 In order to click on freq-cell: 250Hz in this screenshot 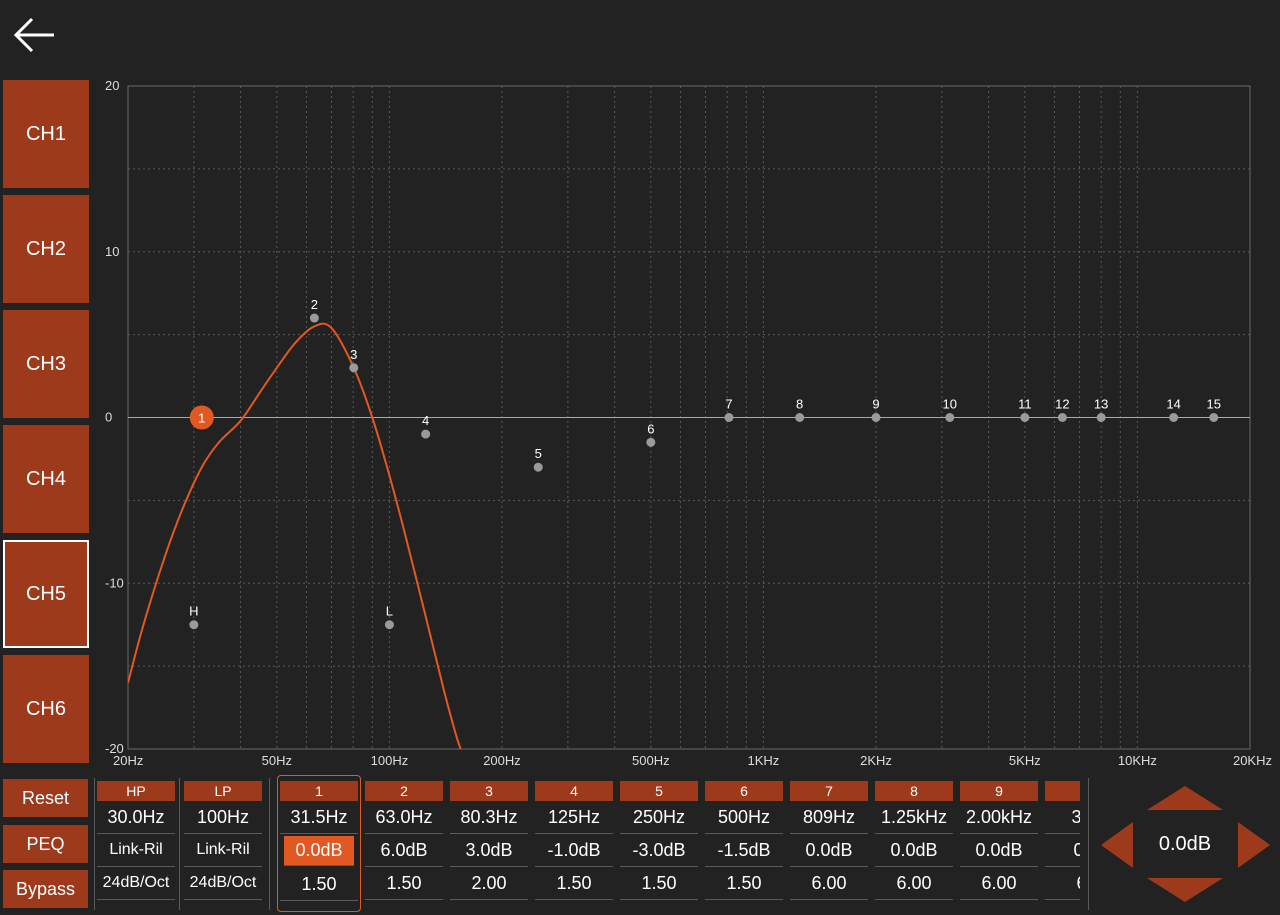, I will do `click(659, 817)`.